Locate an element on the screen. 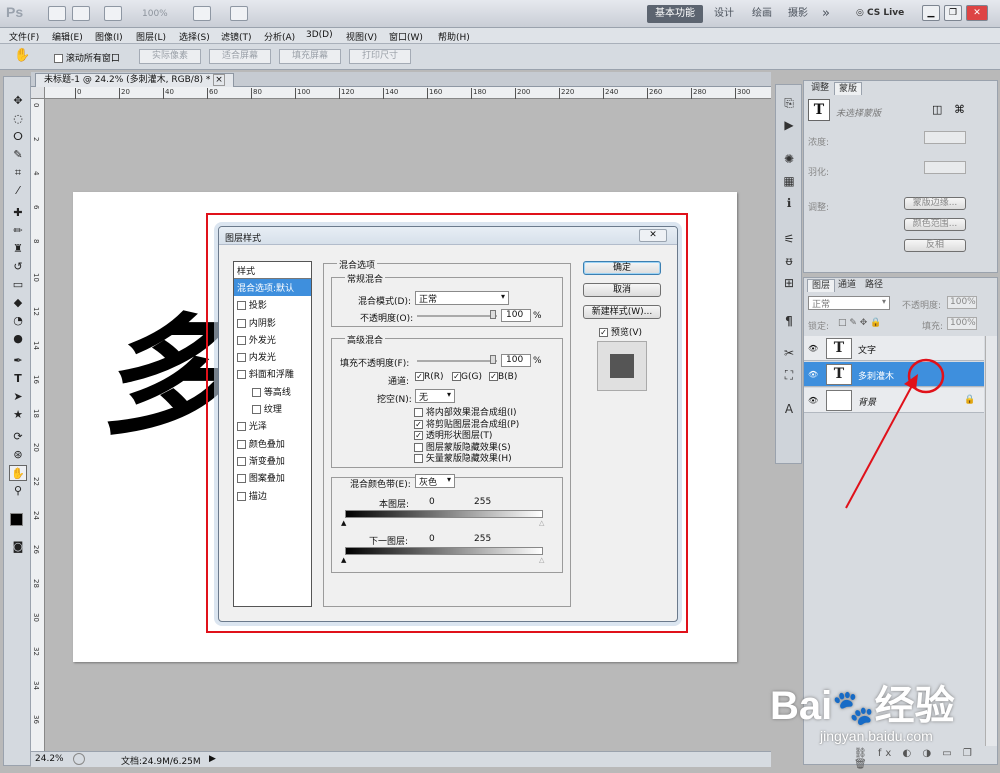 The height and width of the screenshot is (773, 1000). workspace-basic: 基本功能 is located at coordinates (675, 14).